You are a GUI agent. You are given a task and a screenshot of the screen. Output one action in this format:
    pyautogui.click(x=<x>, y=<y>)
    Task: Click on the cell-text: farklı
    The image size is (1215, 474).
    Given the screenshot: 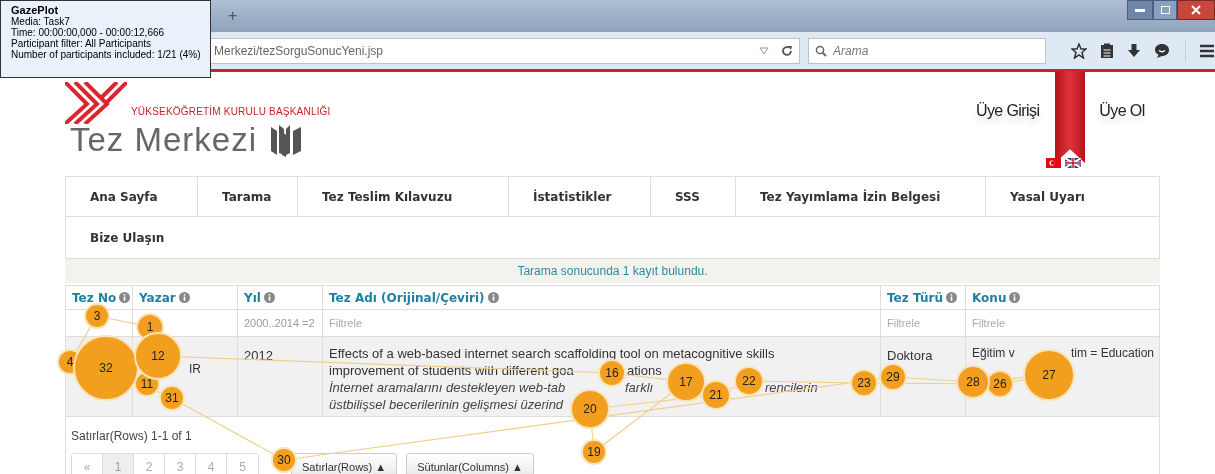 What is the action you would take?
    pyautogui.click(x=639, y=388)
    